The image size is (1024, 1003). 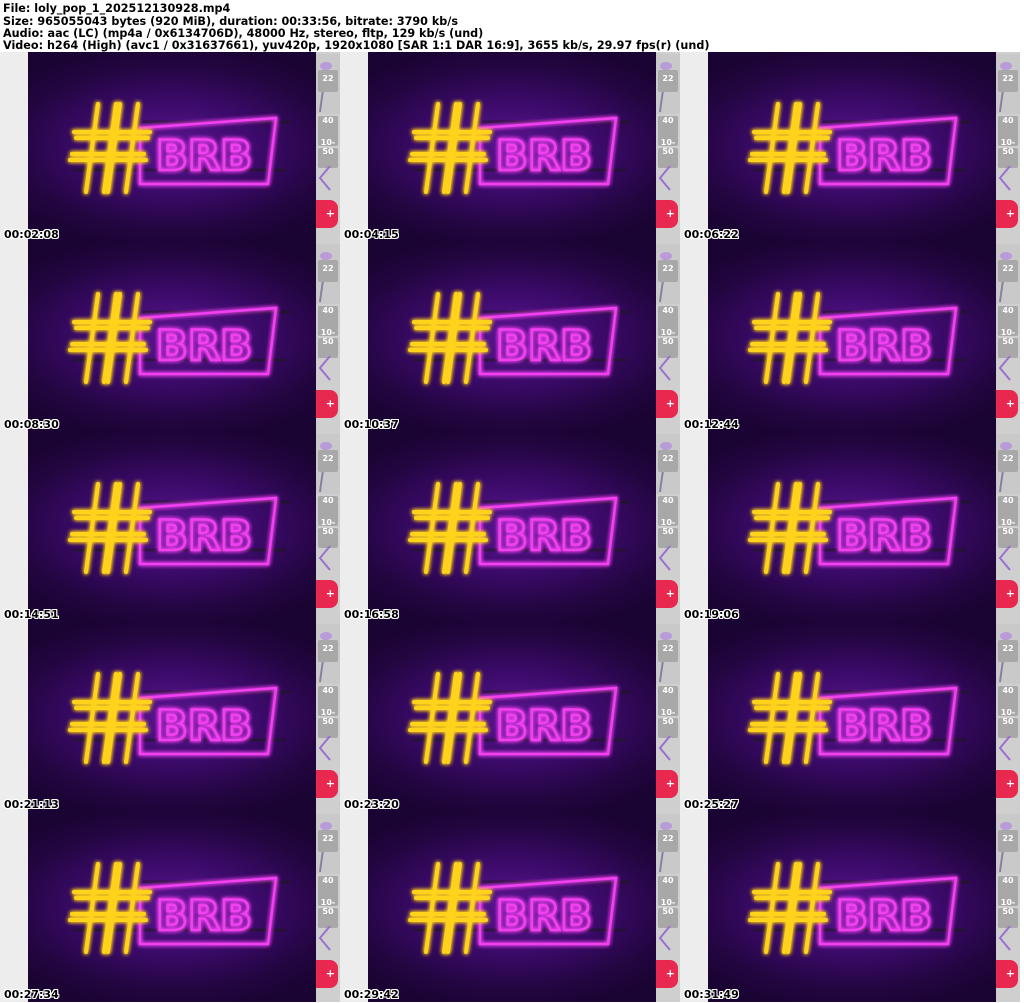 I want to click on file-info: File: loly_pop_1_202512130928.mp4, so click(x=117, y=8).